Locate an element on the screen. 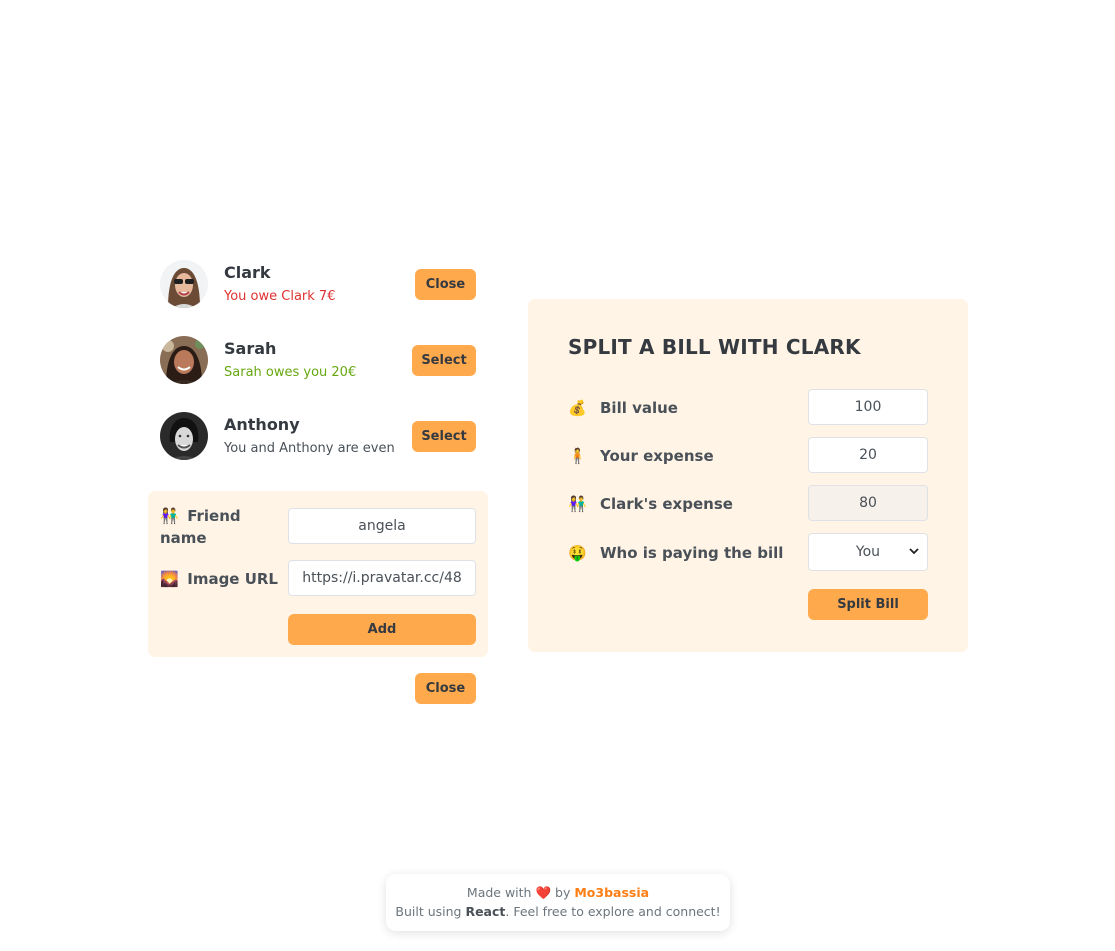 This screenshot has width=1115, height=951. payer-label: 🤑 Who is paying the bill is located at coordinates (676, 553).